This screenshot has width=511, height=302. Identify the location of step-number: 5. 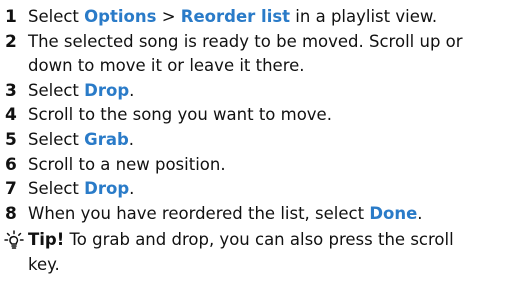
(11, 139).